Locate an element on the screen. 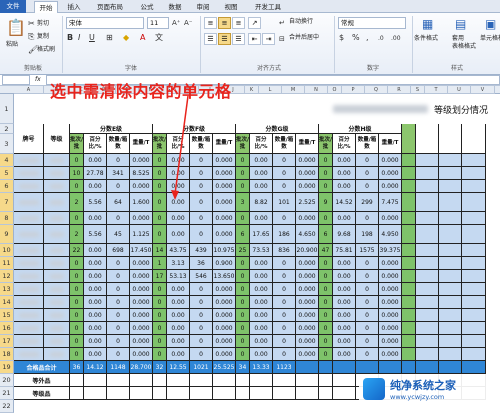 This screenshot has width=500, height=413. watermark: 纯净系统之家 www.ycwjzy.com is located at coordinates (429, 389).